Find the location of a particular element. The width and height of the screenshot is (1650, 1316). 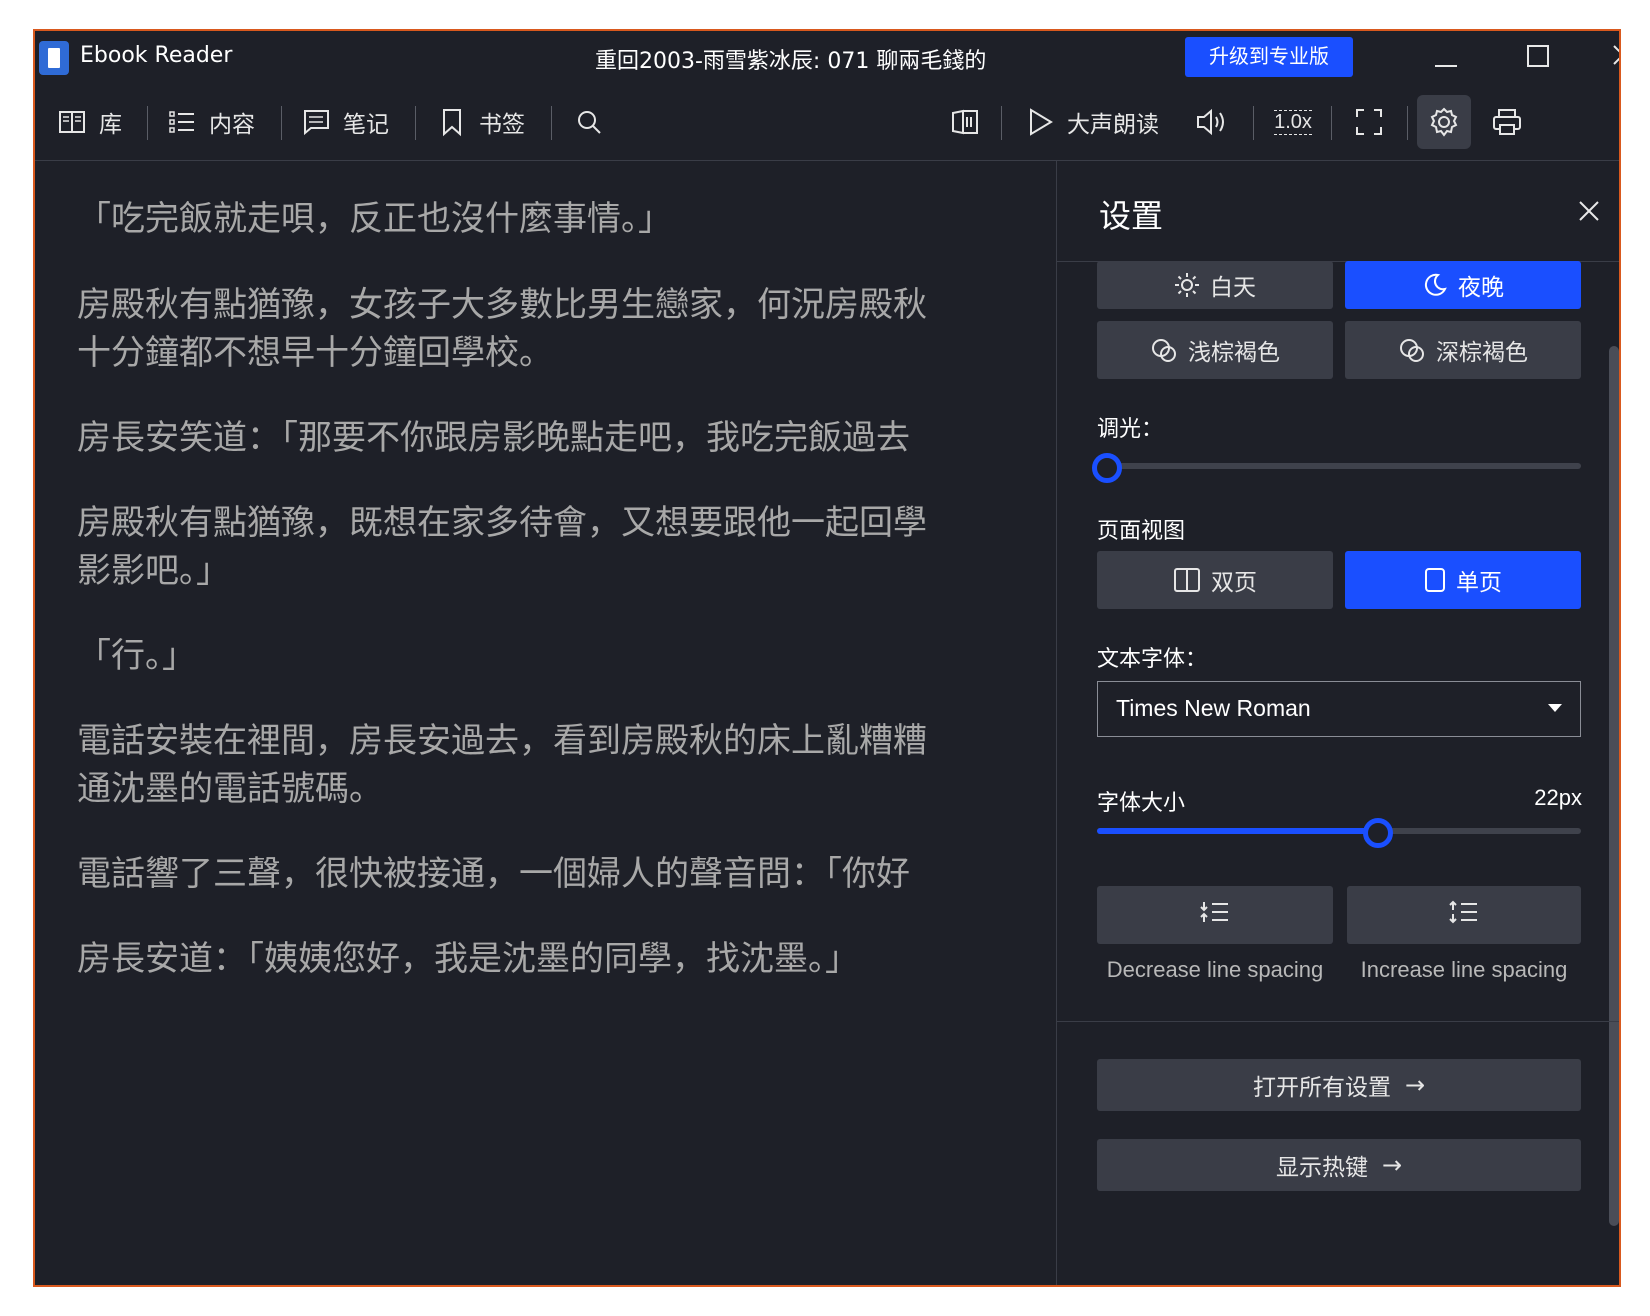

line-spacing-increase-icon is located at coordinates (1464, 915).